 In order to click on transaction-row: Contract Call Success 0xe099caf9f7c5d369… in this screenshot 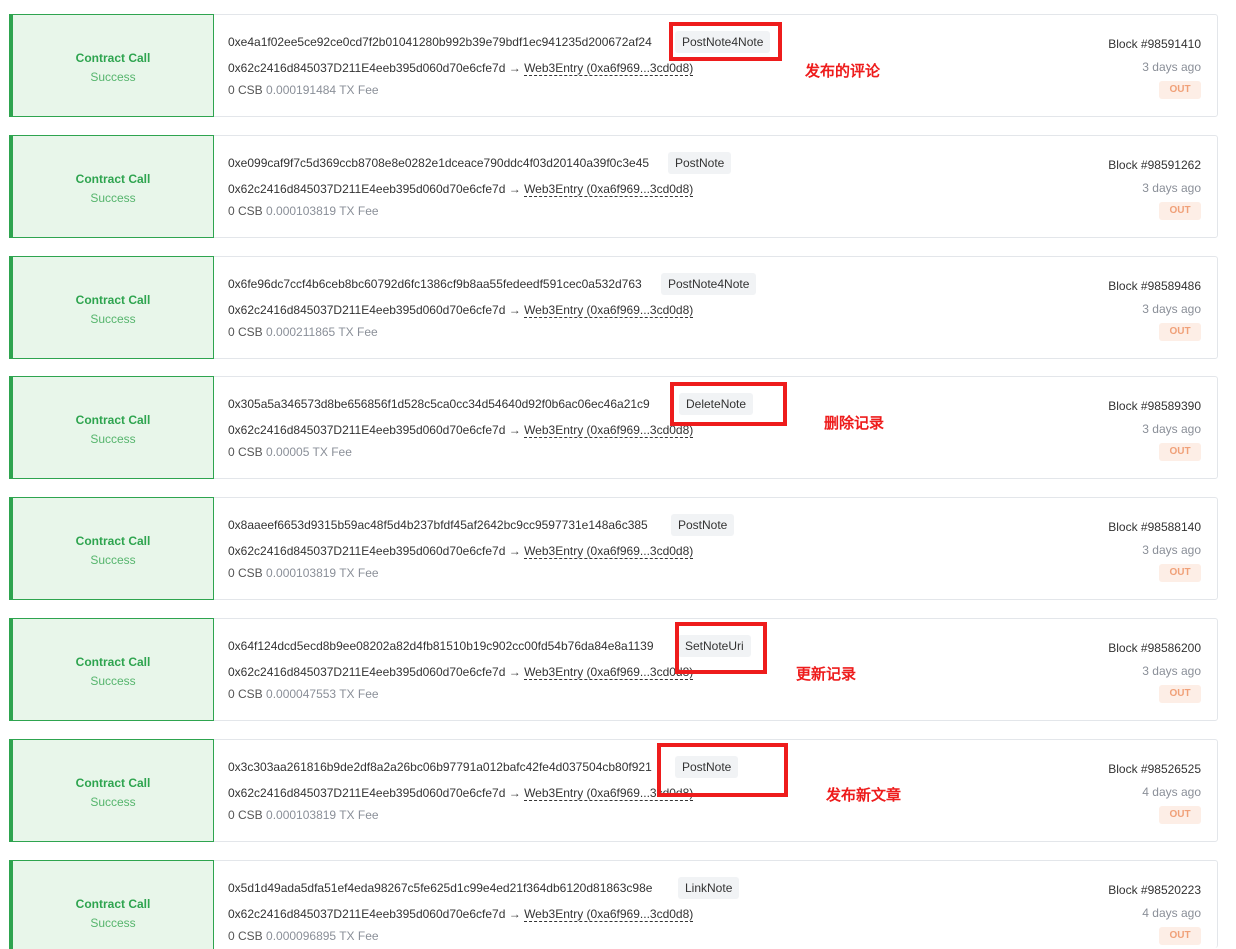, I will do `click(613, 186)`.